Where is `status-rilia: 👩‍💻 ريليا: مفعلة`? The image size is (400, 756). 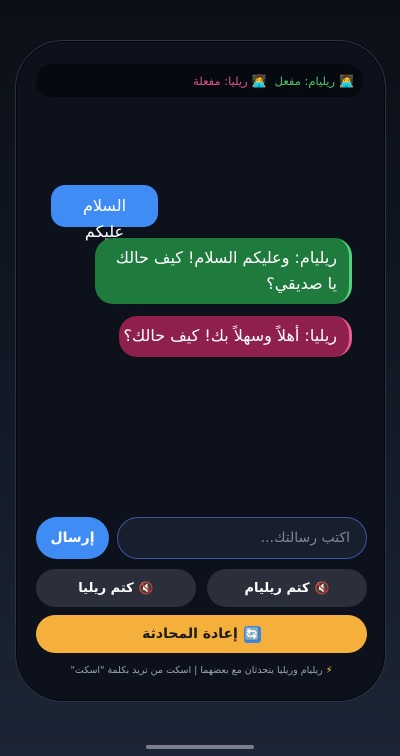 status-rilia: 👩‍💻 ريليا: مفعلة is located at coordinates (230, 81).